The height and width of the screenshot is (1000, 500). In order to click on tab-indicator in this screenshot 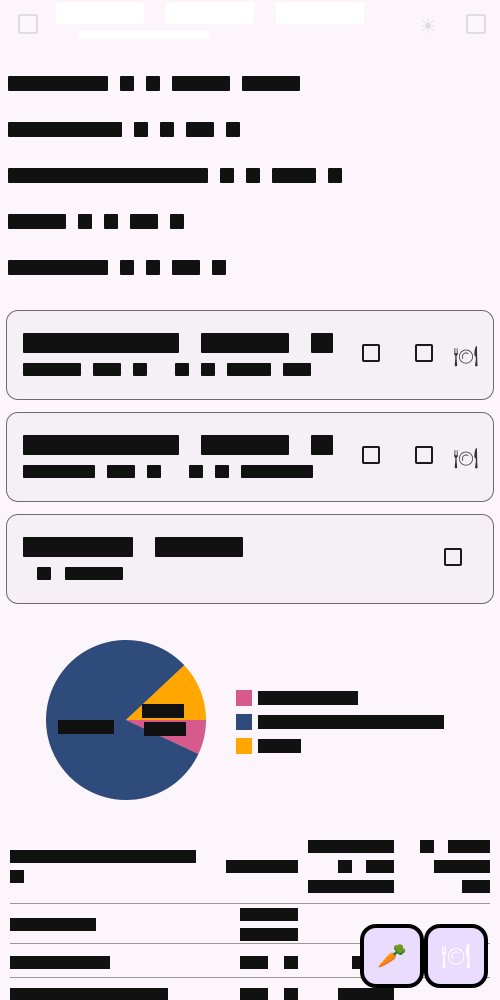, I will do `click(144, 35)`.